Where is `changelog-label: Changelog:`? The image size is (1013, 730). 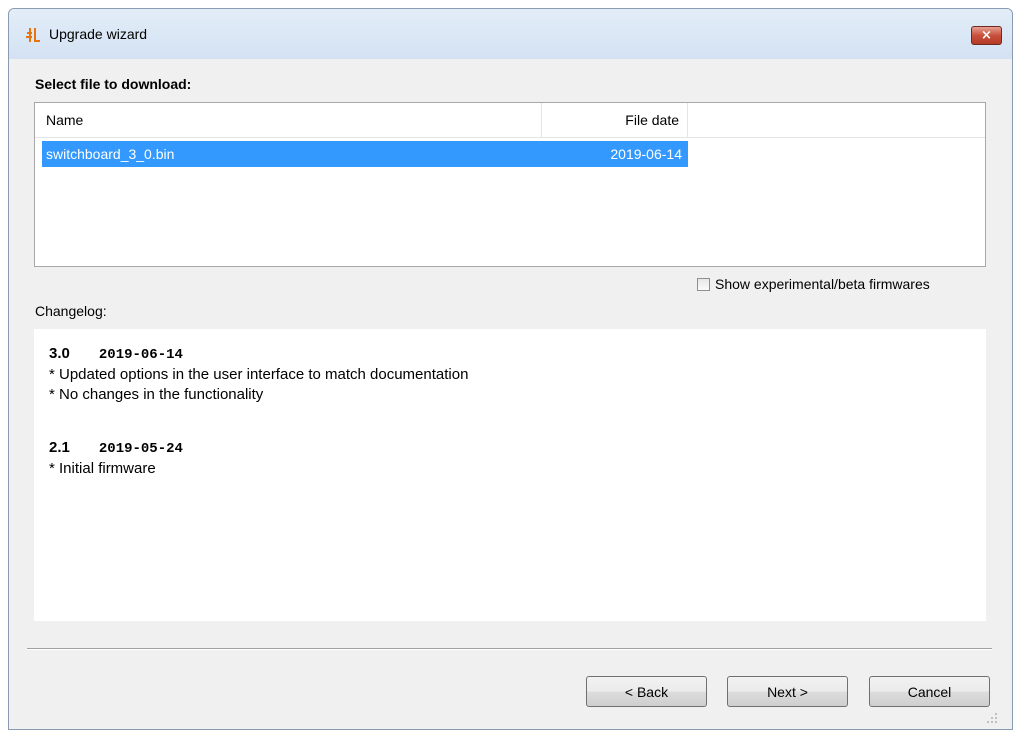
changelog-label: Changelog: is located at coordinates (71, 311).